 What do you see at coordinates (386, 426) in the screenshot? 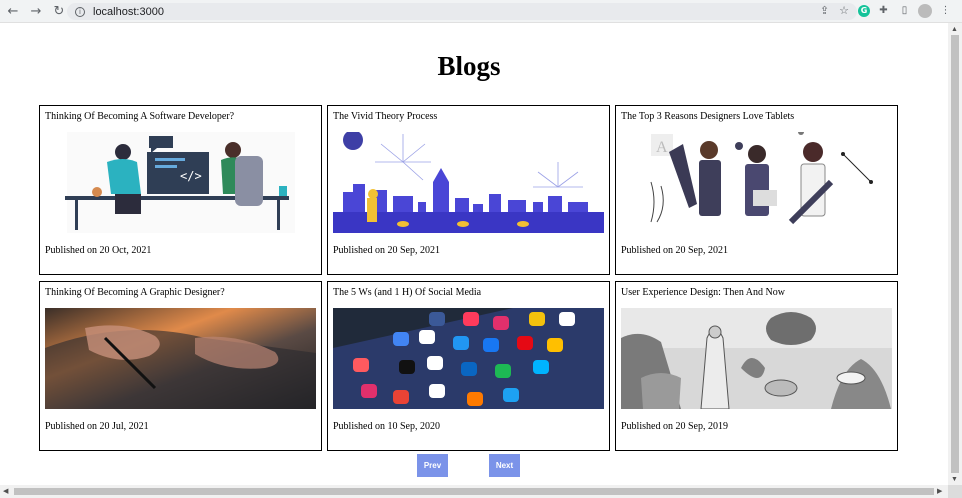
I see `blog-published-date: Published on 10 Sep, 2020` at bounding box center [386, 426].